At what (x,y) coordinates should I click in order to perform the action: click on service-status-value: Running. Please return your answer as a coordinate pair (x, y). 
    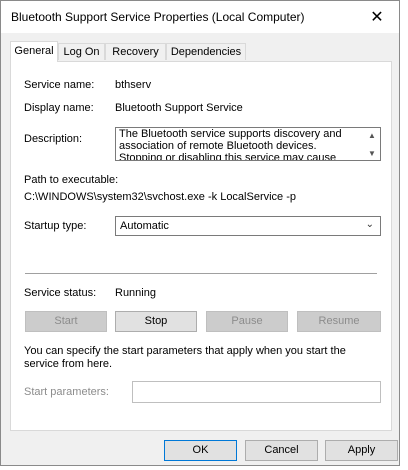
    Looking at the image, I should click on (135, 293).